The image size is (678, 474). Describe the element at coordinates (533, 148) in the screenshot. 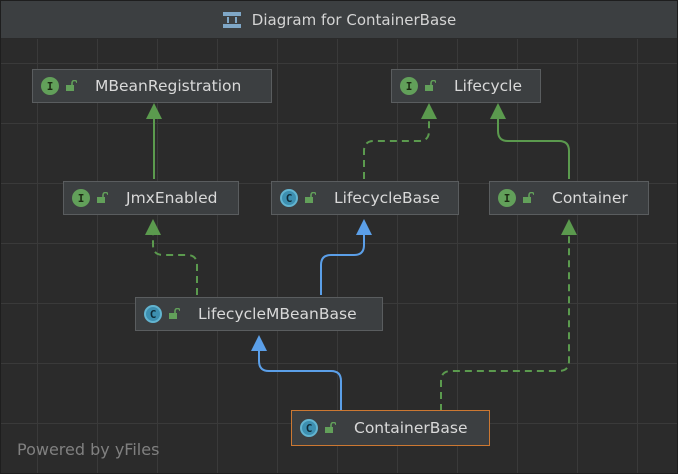

I see `edge-container-to-lifecycle` at that location.